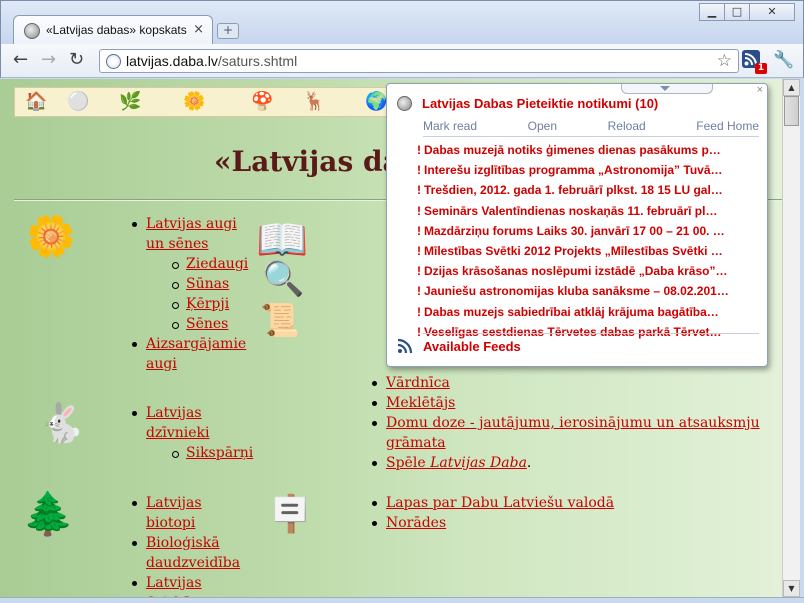  I want to click on bookmark-star-icon: ☆, so click(724, 61).